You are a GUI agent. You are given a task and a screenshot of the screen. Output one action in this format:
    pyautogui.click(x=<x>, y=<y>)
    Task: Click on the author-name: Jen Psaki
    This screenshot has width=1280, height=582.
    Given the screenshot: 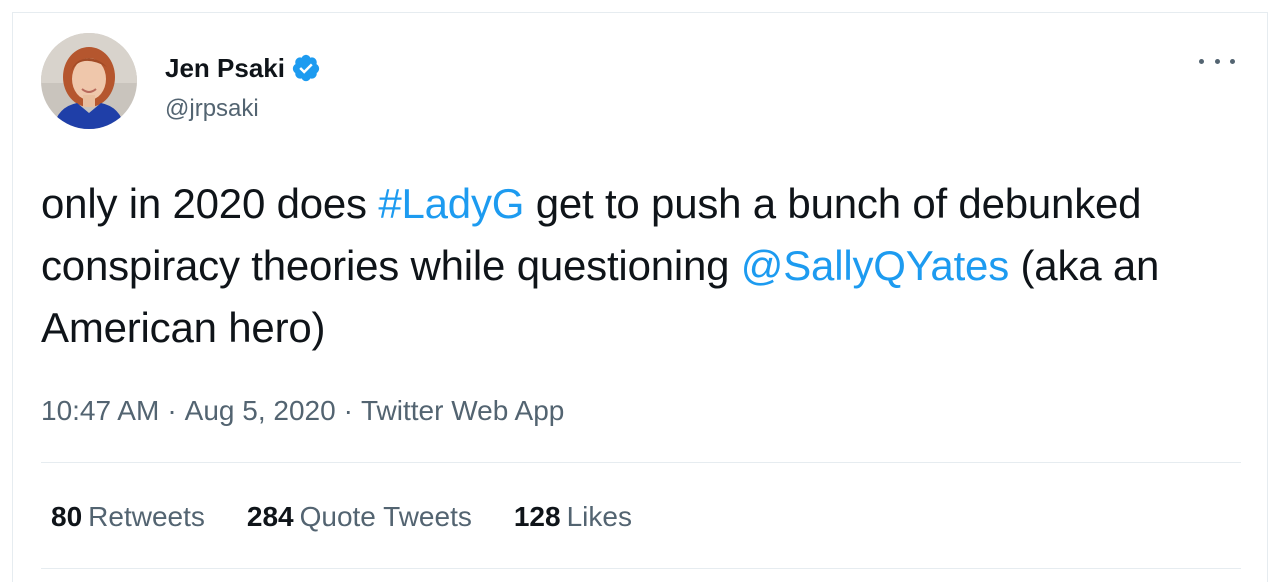 What is the action you would take?
    pyautogui.click(x=225, y=68)
    